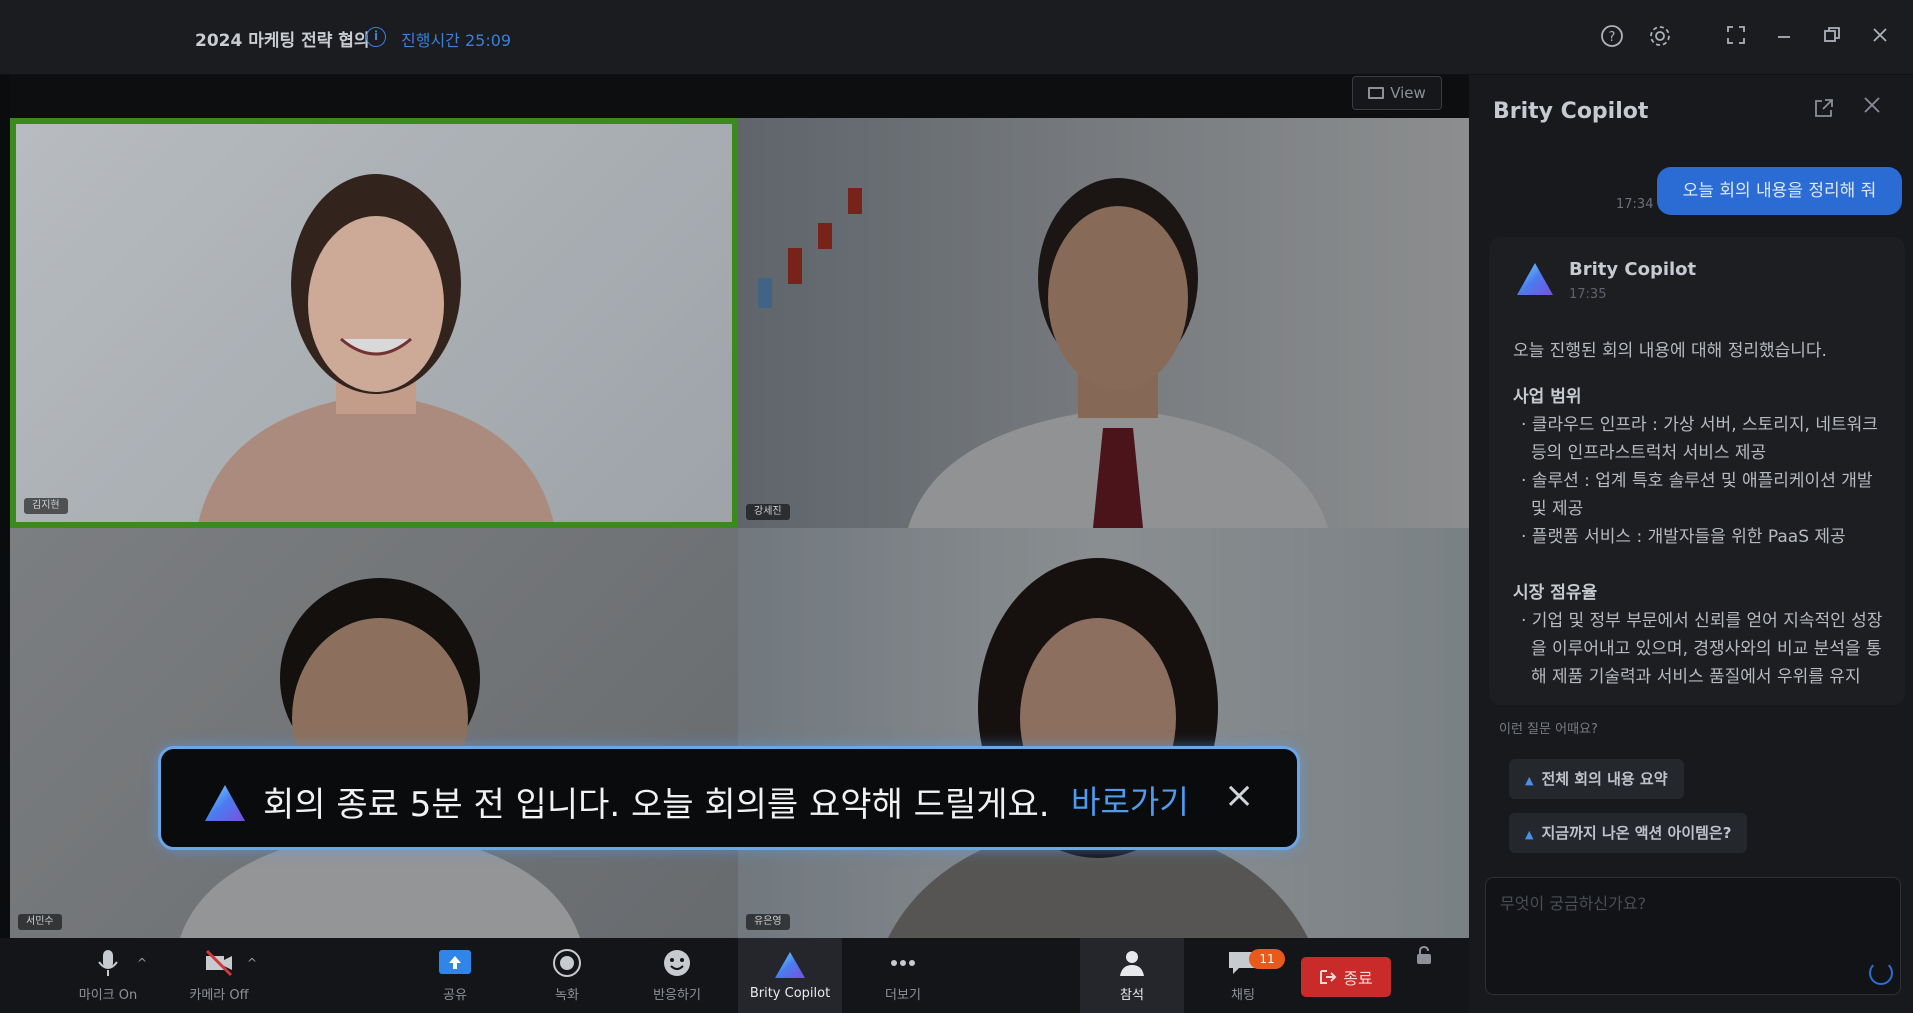 The width and height of the screenshot is (1913, 1013). What do you see at coordinates (567, 995) in the screenshot?
I see `record-label: 녹화` at bounding box center [567, 995].